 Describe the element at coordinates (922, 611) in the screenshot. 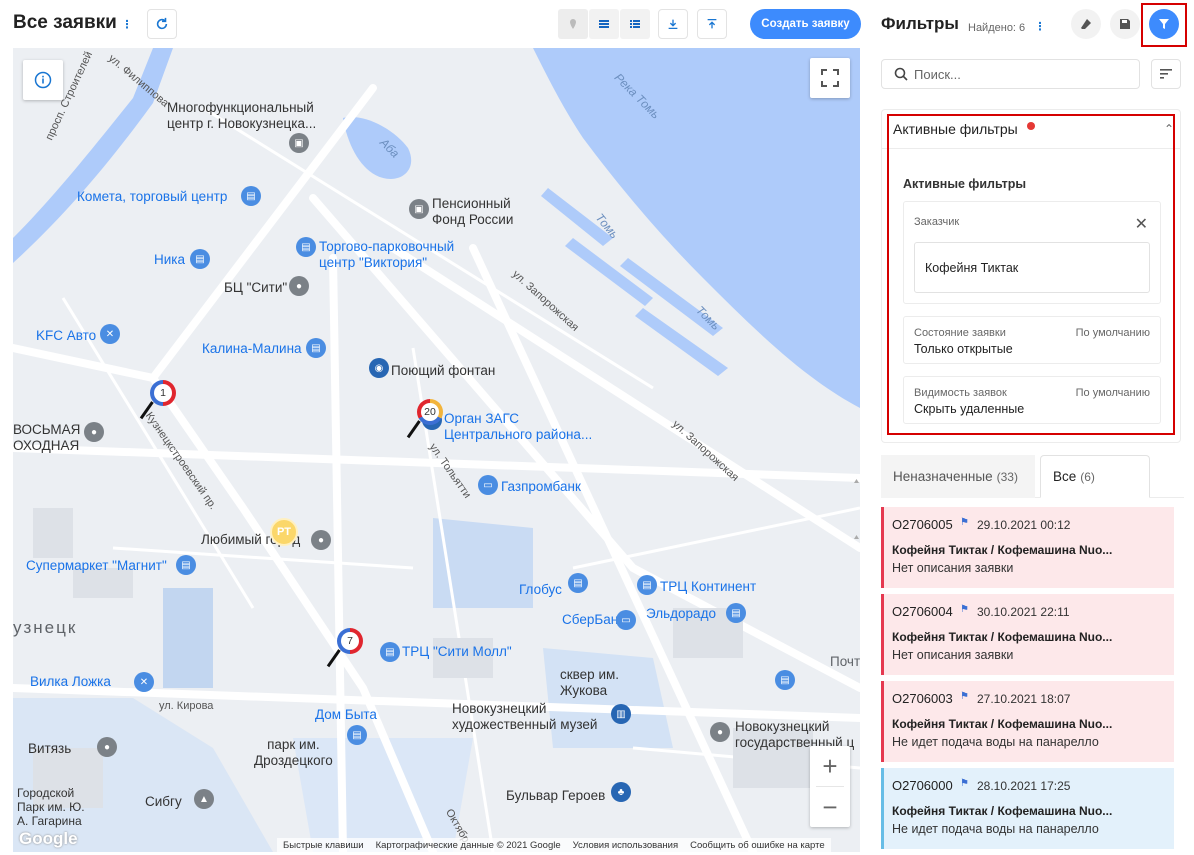

I see `order-id: O2706004` at that location.